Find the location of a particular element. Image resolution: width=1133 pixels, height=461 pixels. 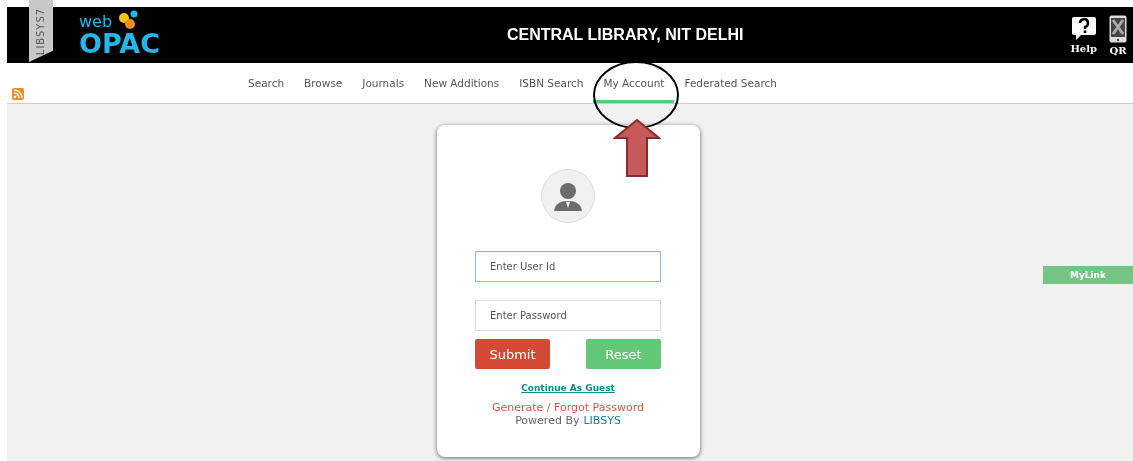

qr-phone-icon is located at coordinates (1118, 28).